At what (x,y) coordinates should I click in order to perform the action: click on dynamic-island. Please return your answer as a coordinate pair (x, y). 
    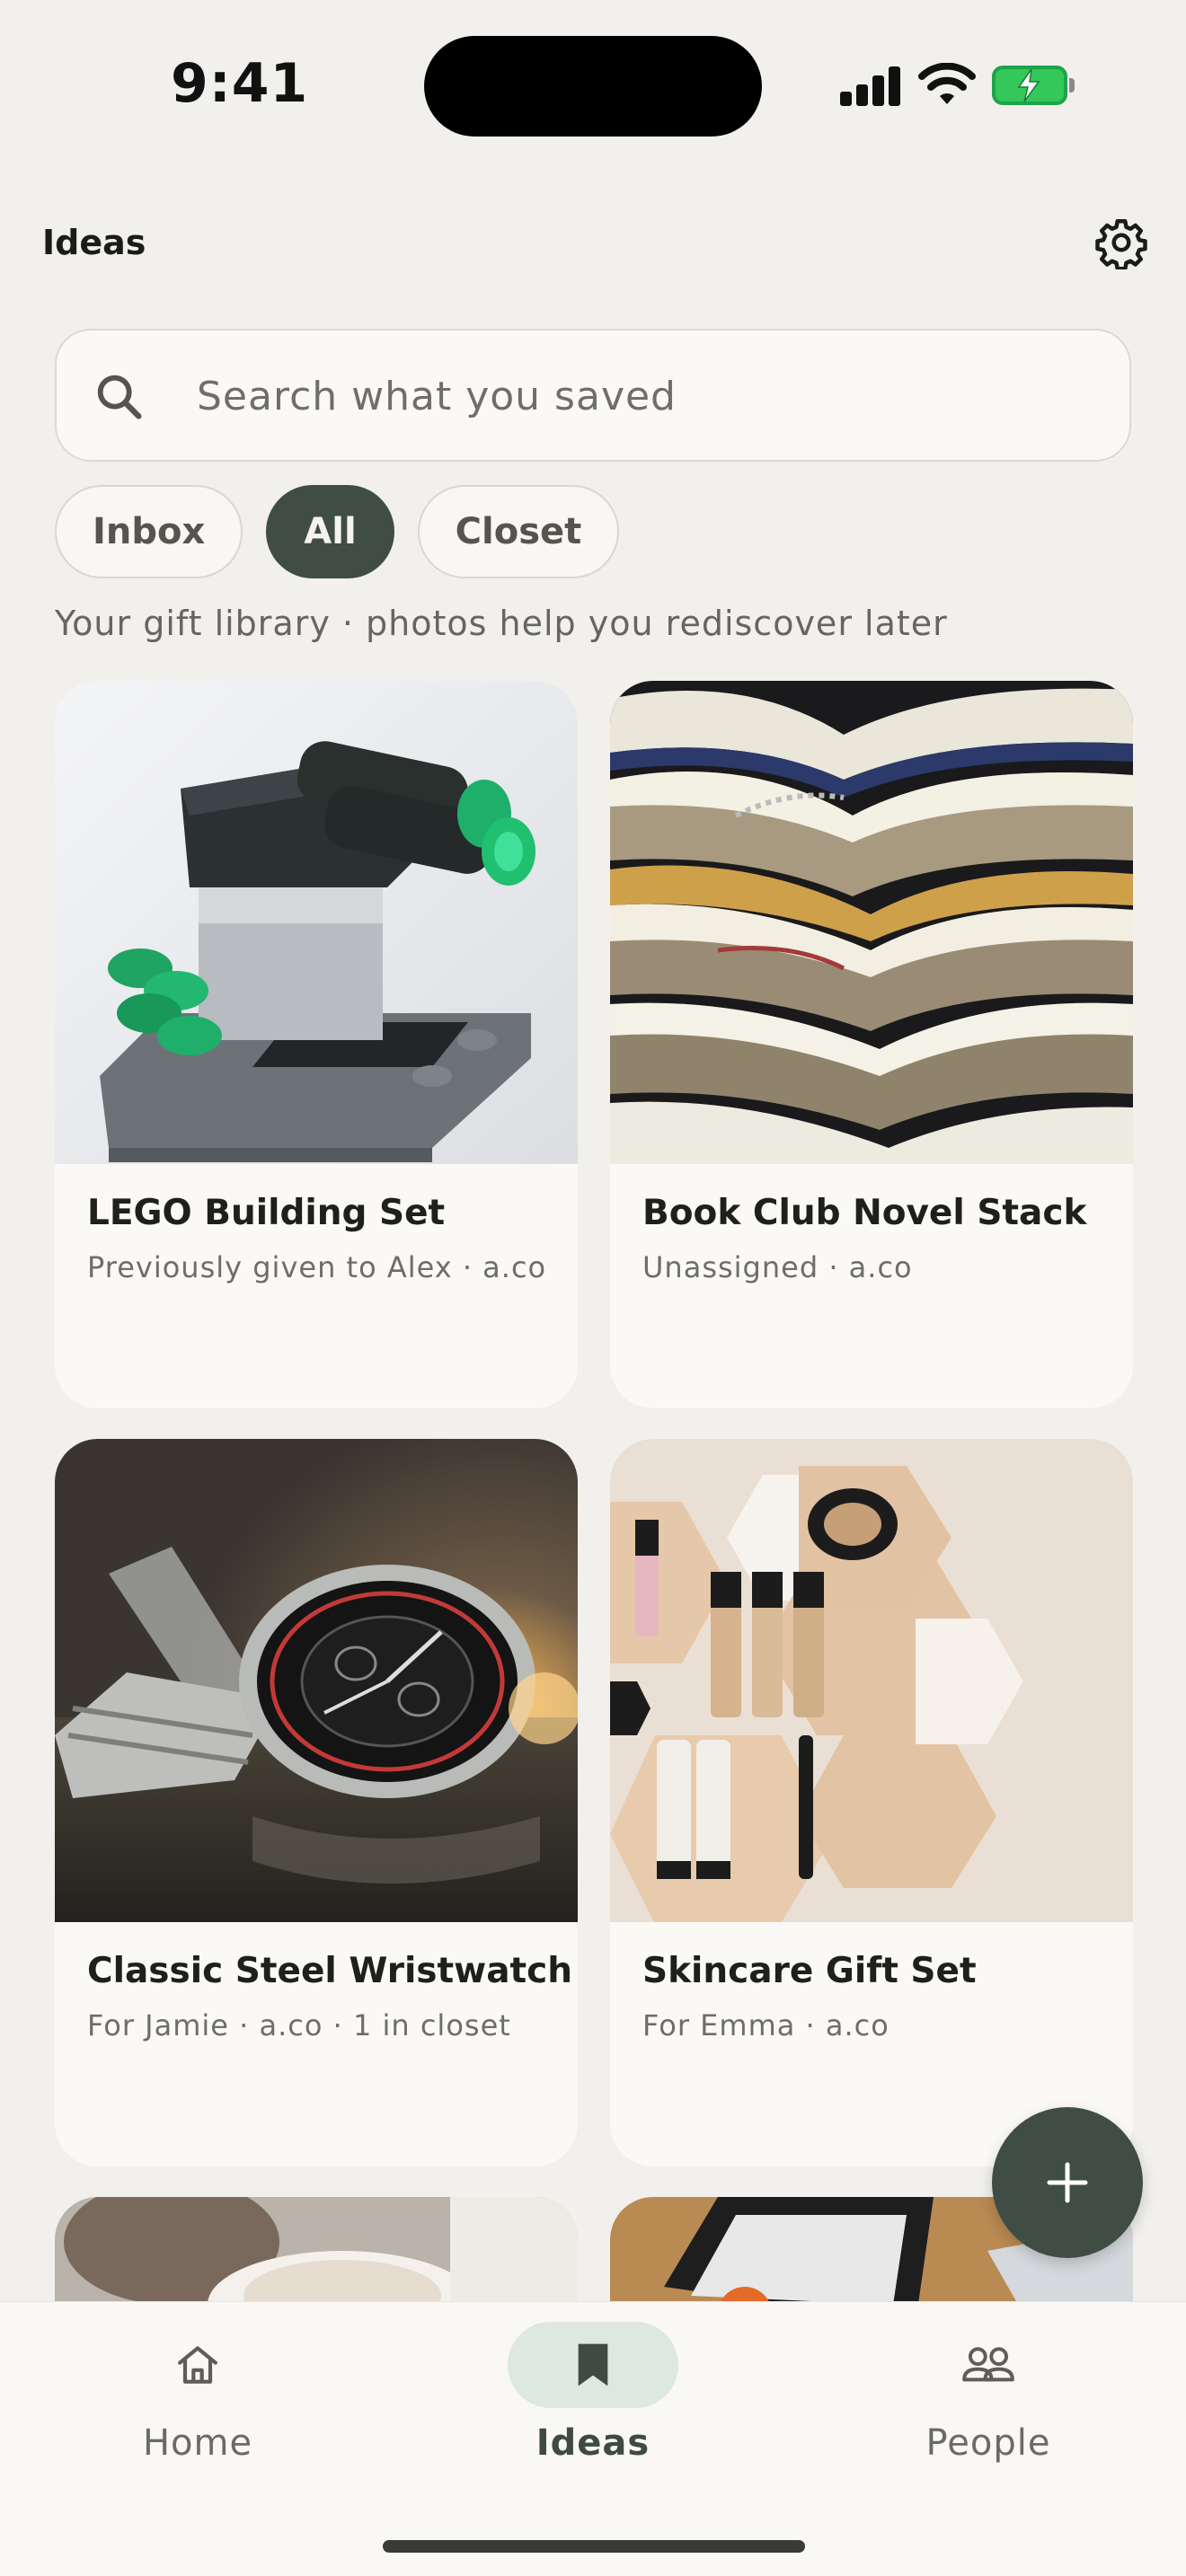
    Looking at the image, I should click on (593, 86).